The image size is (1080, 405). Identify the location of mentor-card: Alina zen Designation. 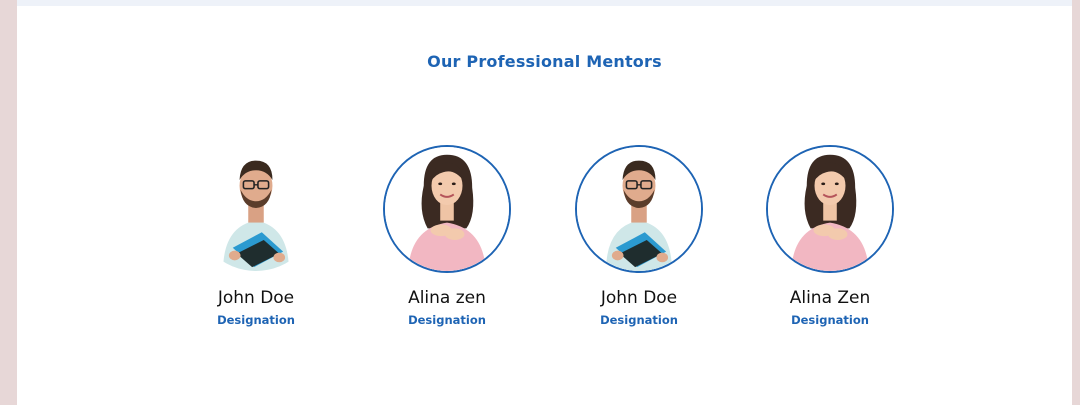
(447, 236).